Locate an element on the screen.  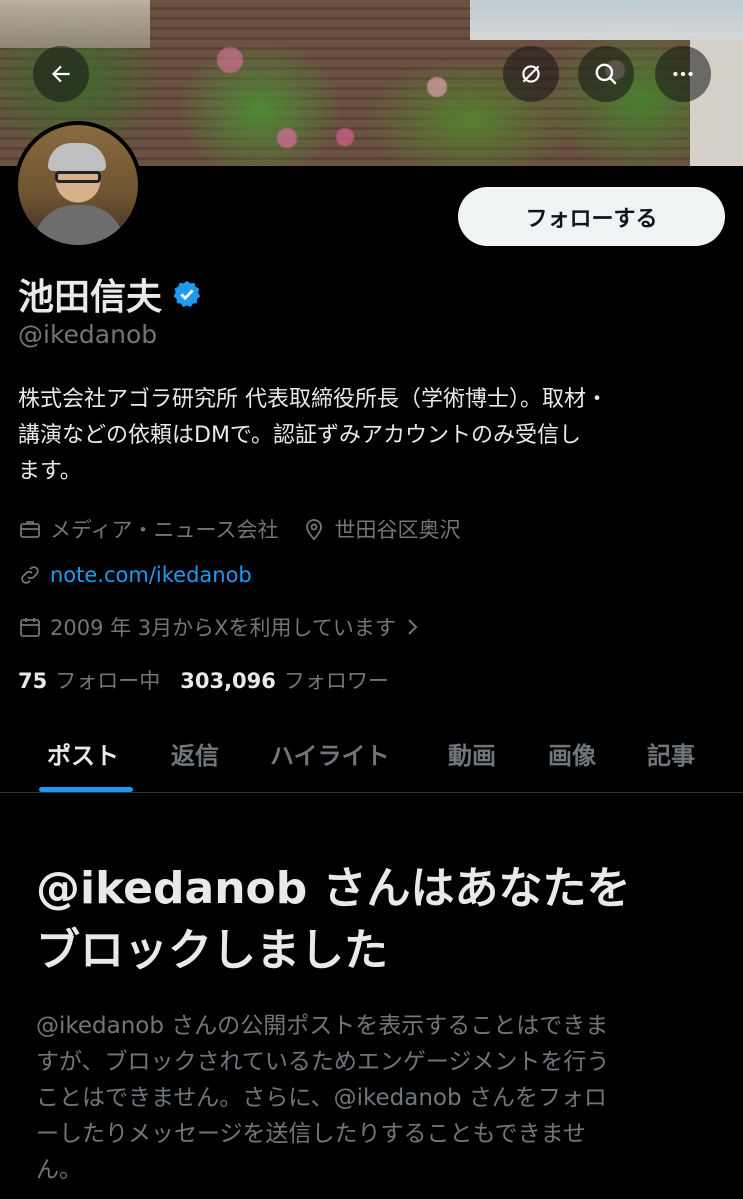
location-pin-icon is located at coordinates (314, 530).